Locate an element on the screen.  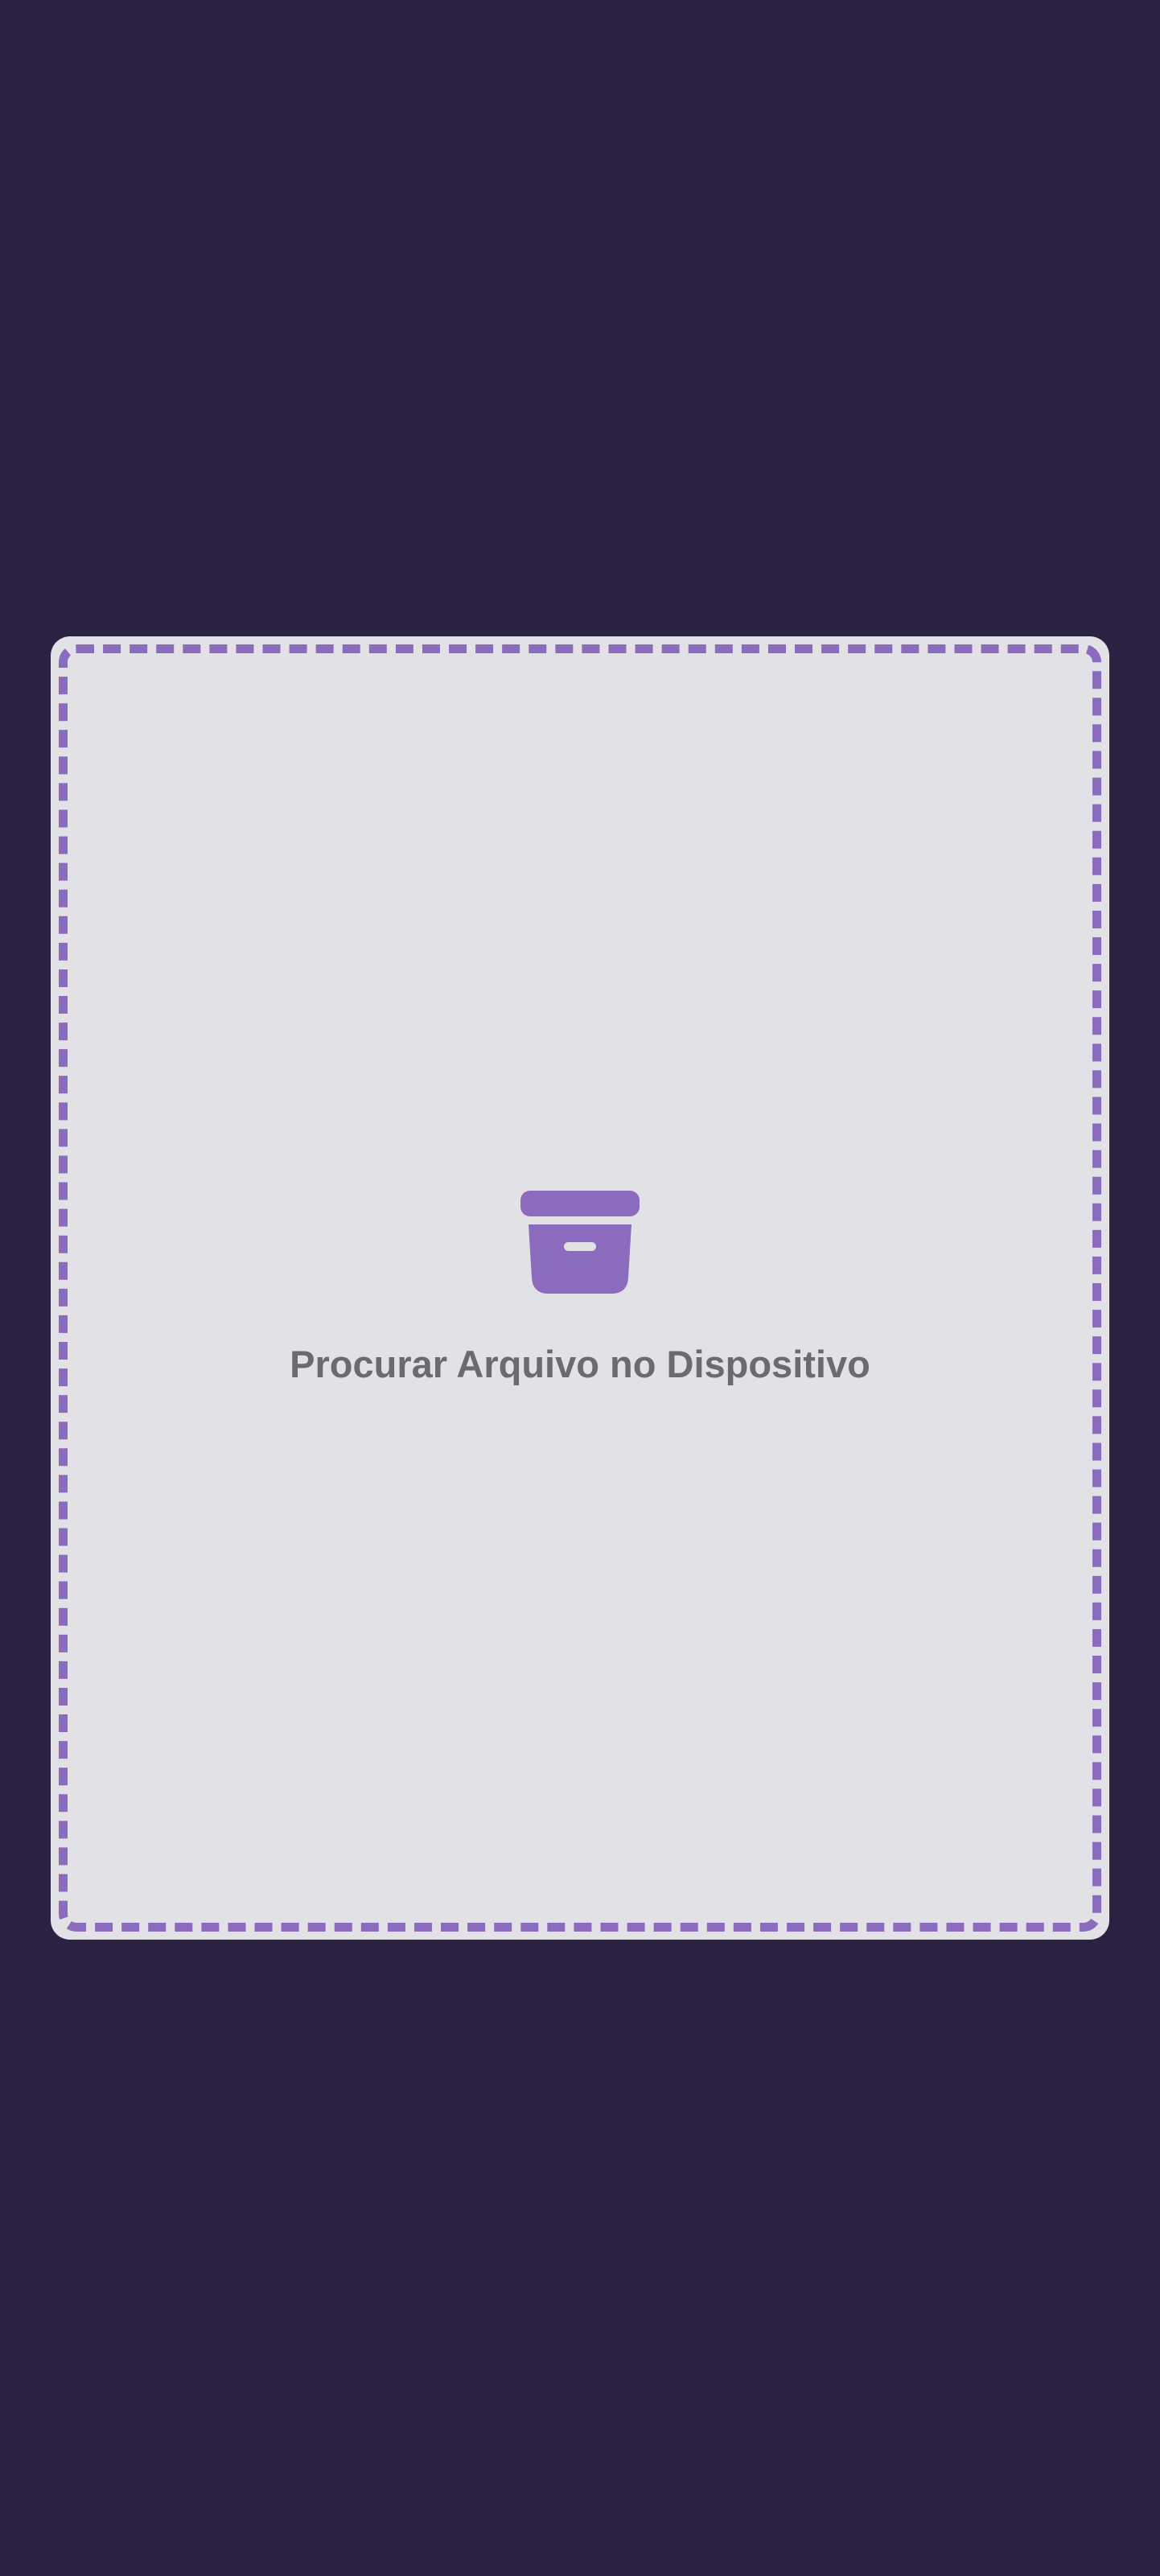
archive-box-icon is located at coordinates (580, 1242).